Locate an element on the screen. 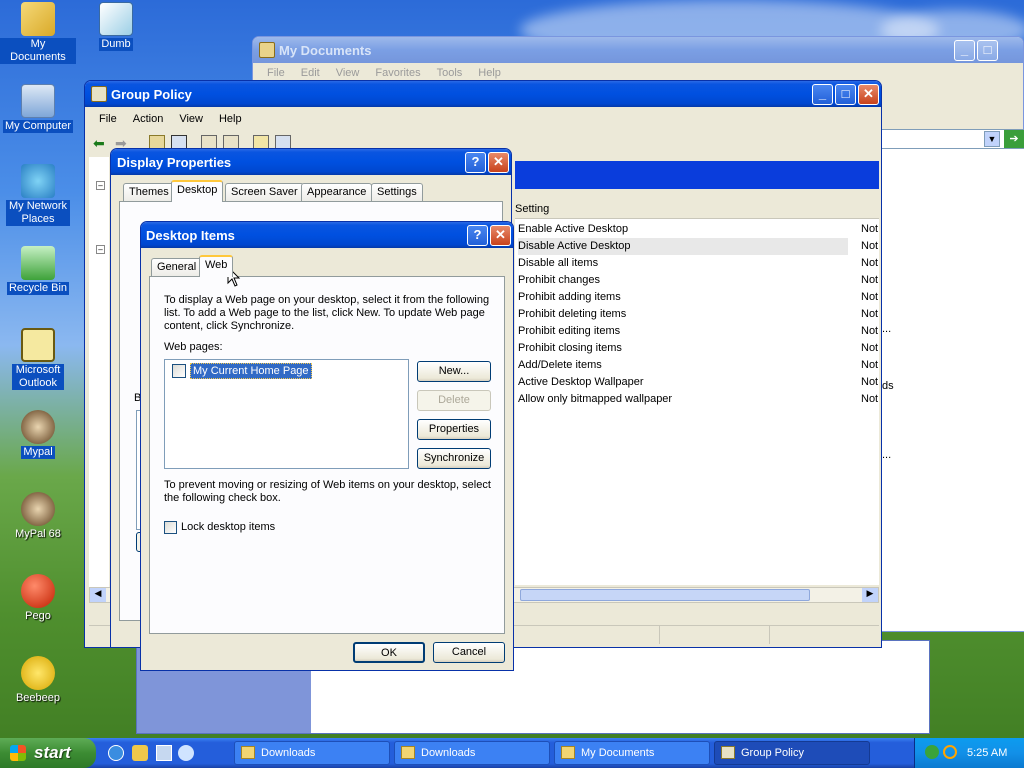 The height and width of the screenshot is (768, 1024). my-documents-titlebar: My Documents _ □ is located at coordinates (638, 50).